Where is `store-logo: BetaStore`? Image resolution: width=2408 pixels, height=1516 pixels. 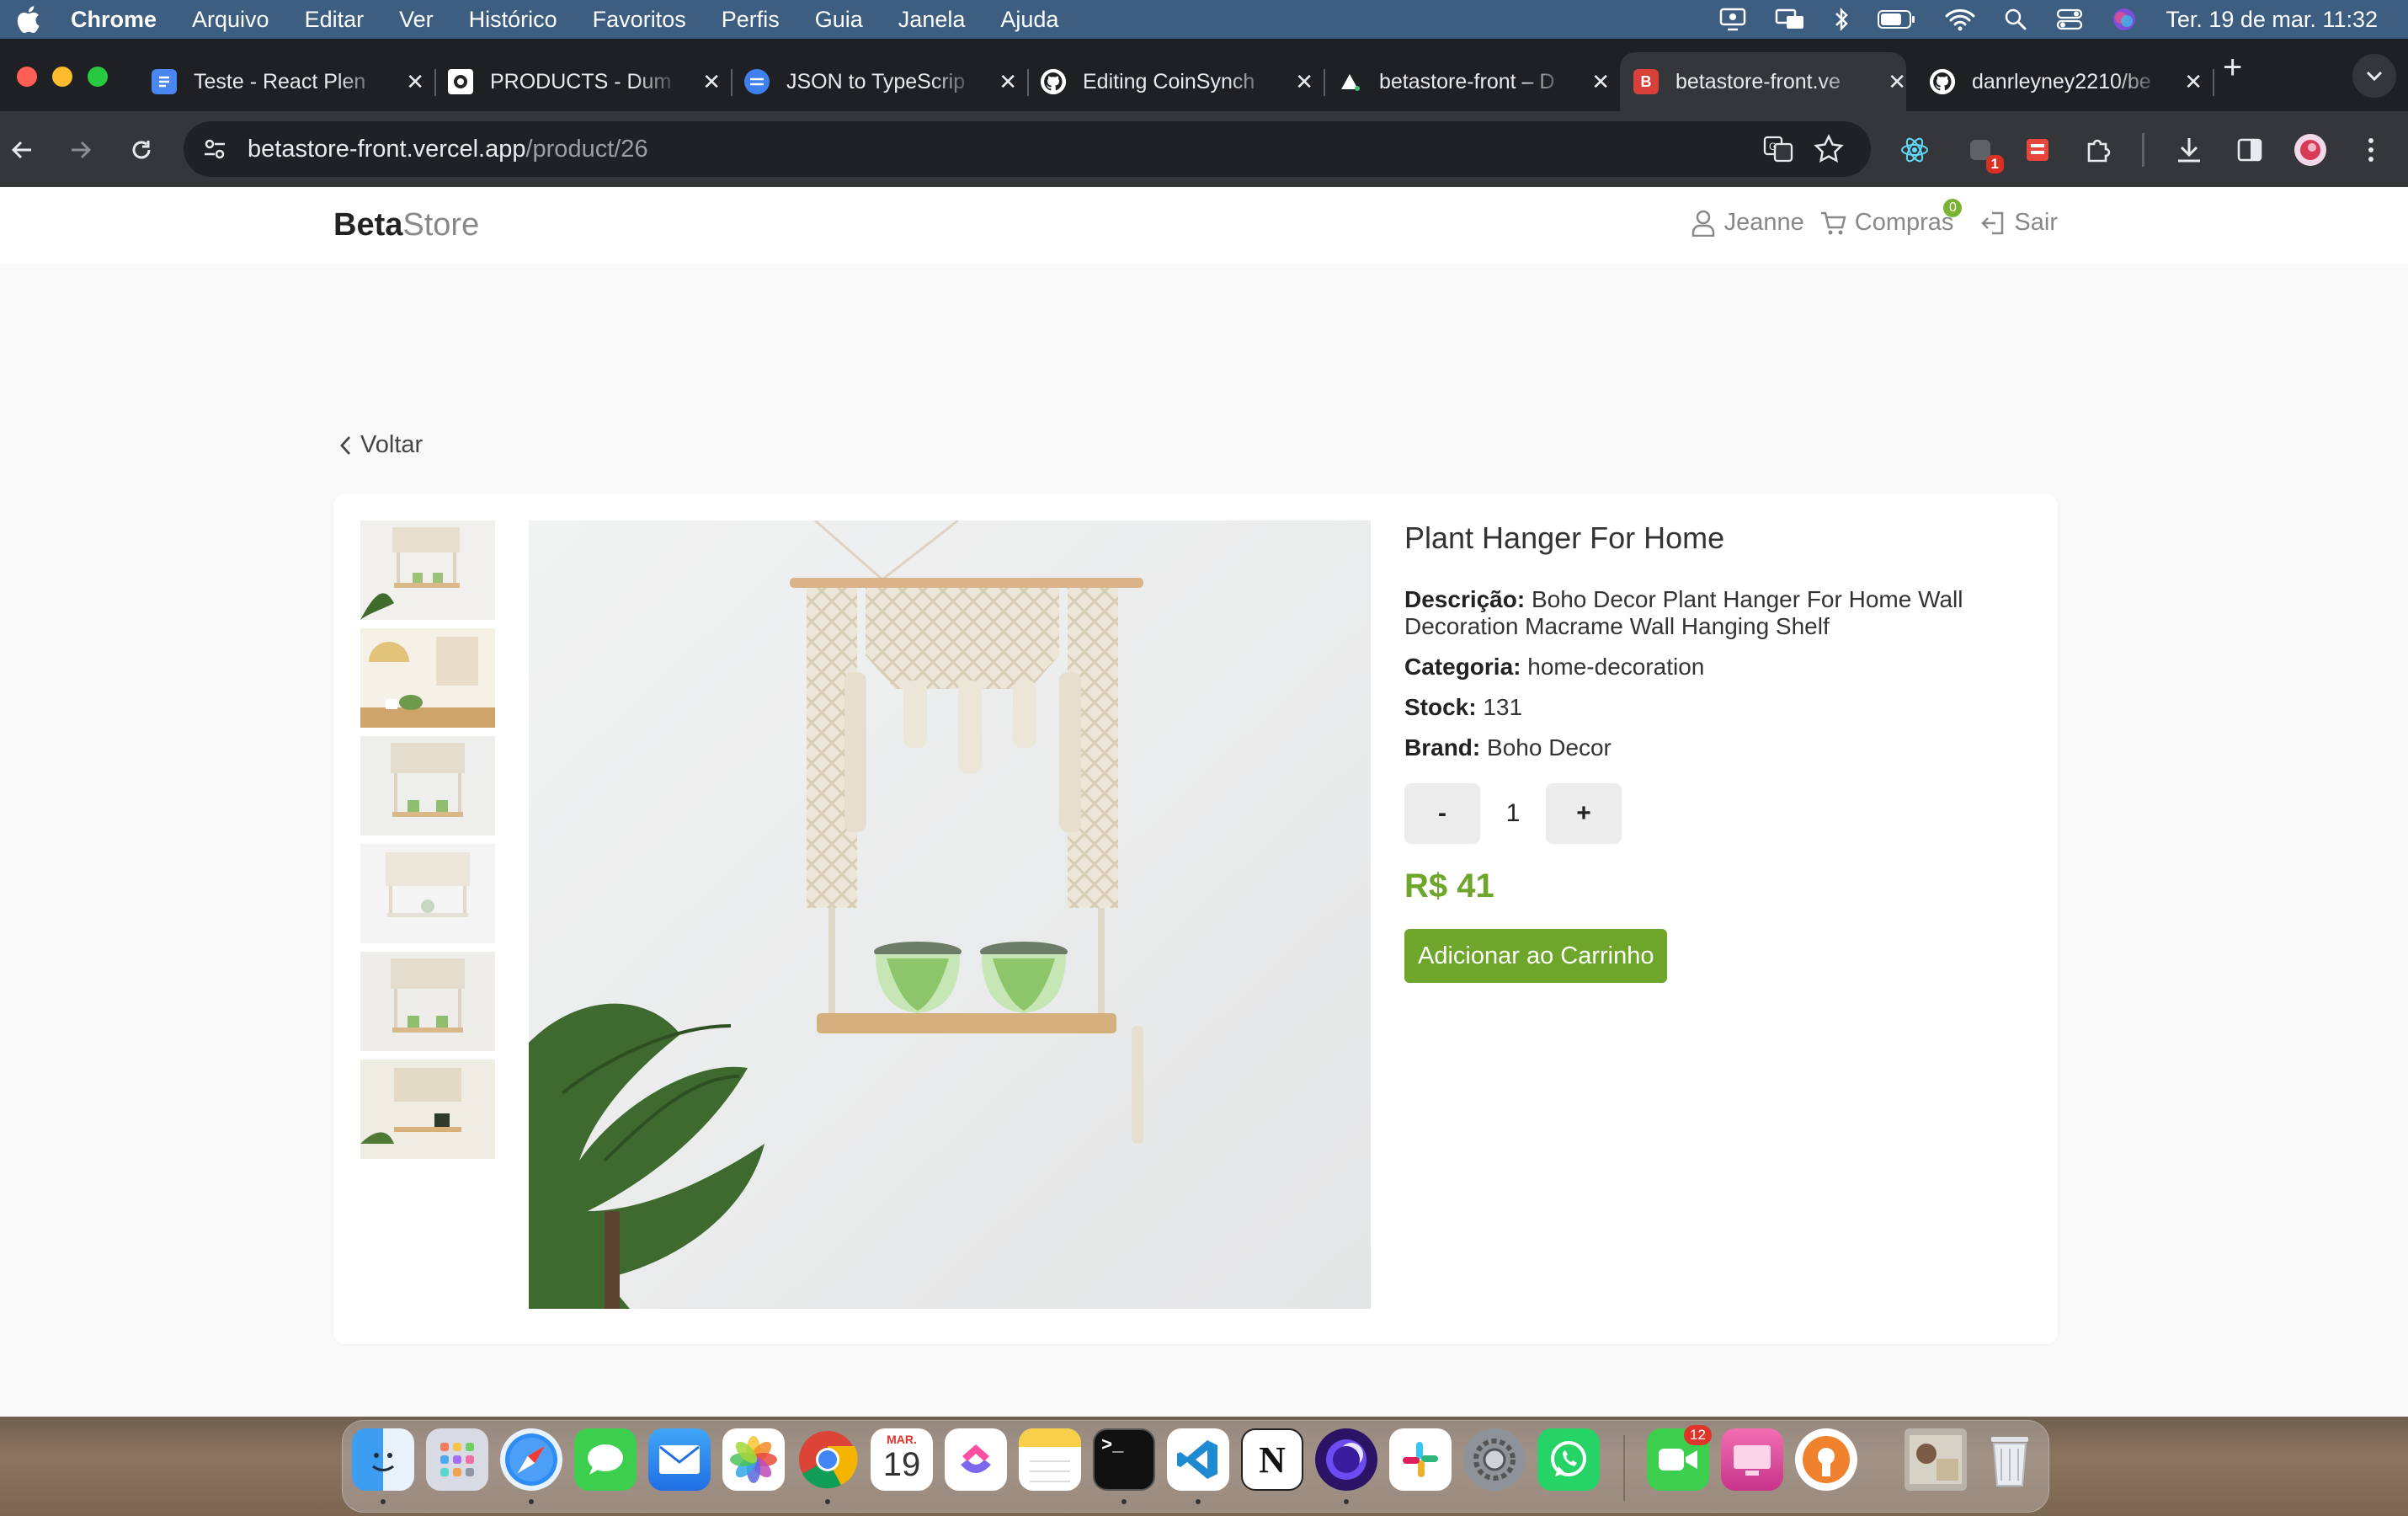 store-logo: BetaStore is located at coordinates (406, 225).